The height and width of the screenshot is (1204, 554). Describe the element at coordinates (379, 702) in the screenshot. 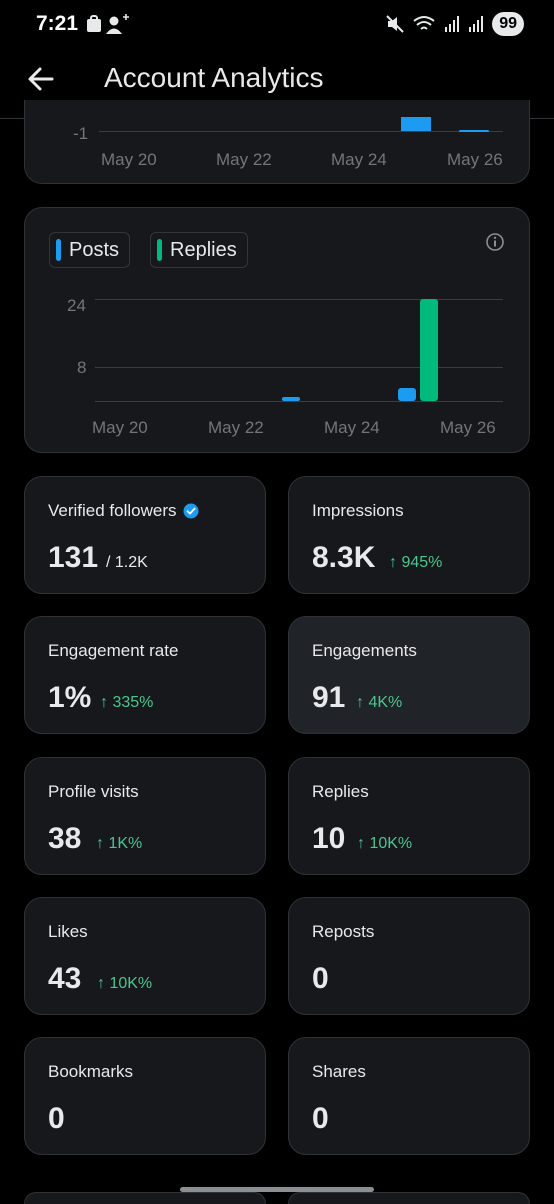

I see `stat-delta: ↑ 4K%` at that location.